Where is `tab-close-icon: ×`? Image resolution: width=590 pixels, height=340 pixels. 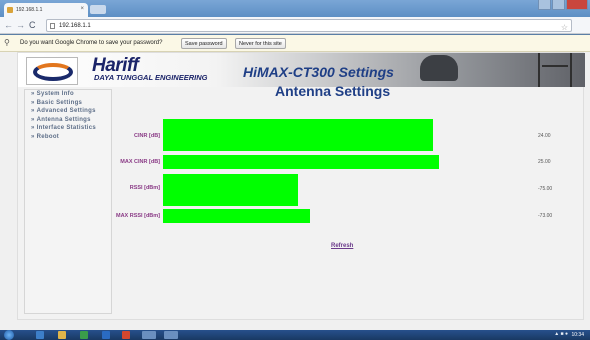
tab-close-icon: × is located at coordinates (82, 9).